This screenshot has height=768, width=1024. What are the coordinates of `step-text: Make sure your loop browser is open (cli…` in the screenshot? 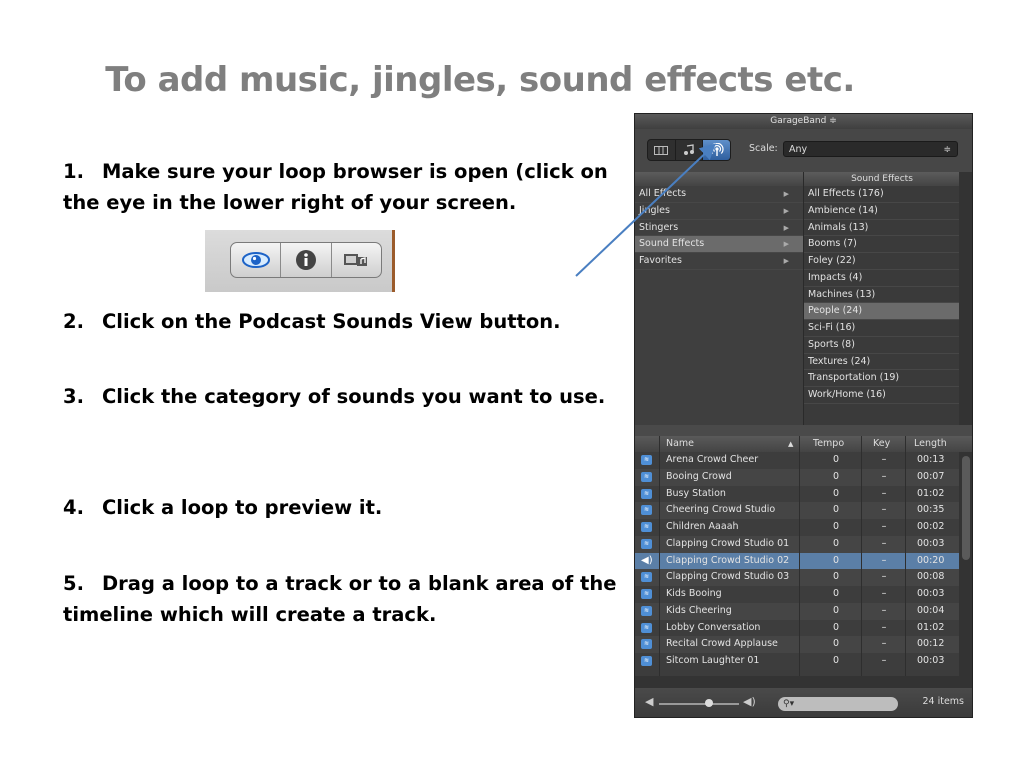 It's located at (335, 187).